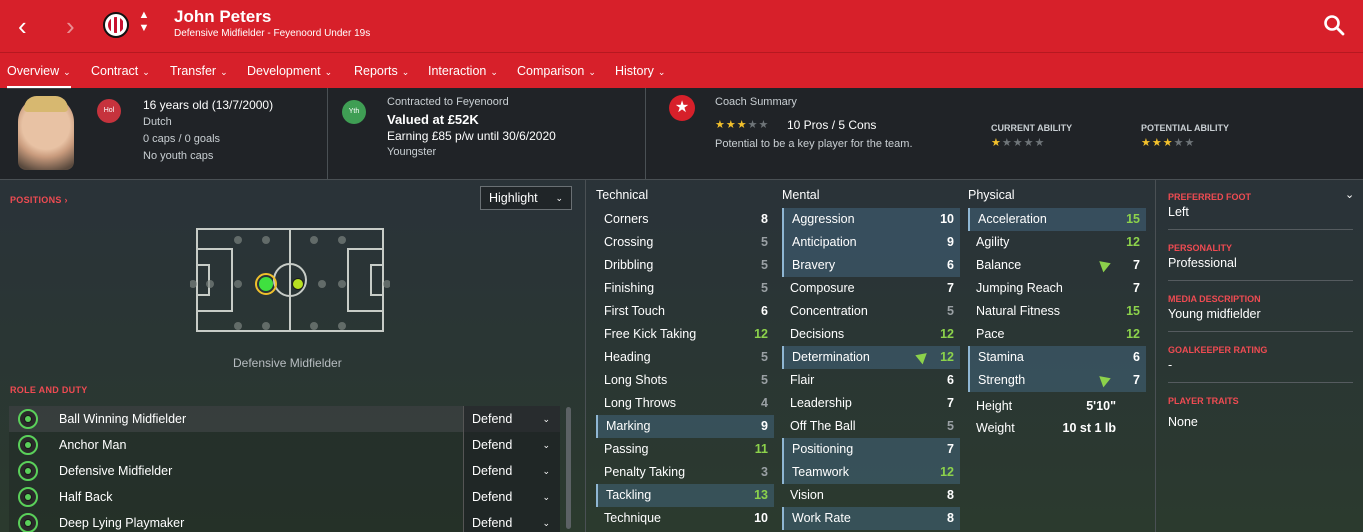  I want to click on positions-label: POSITIONS ›, so click(39, 200).